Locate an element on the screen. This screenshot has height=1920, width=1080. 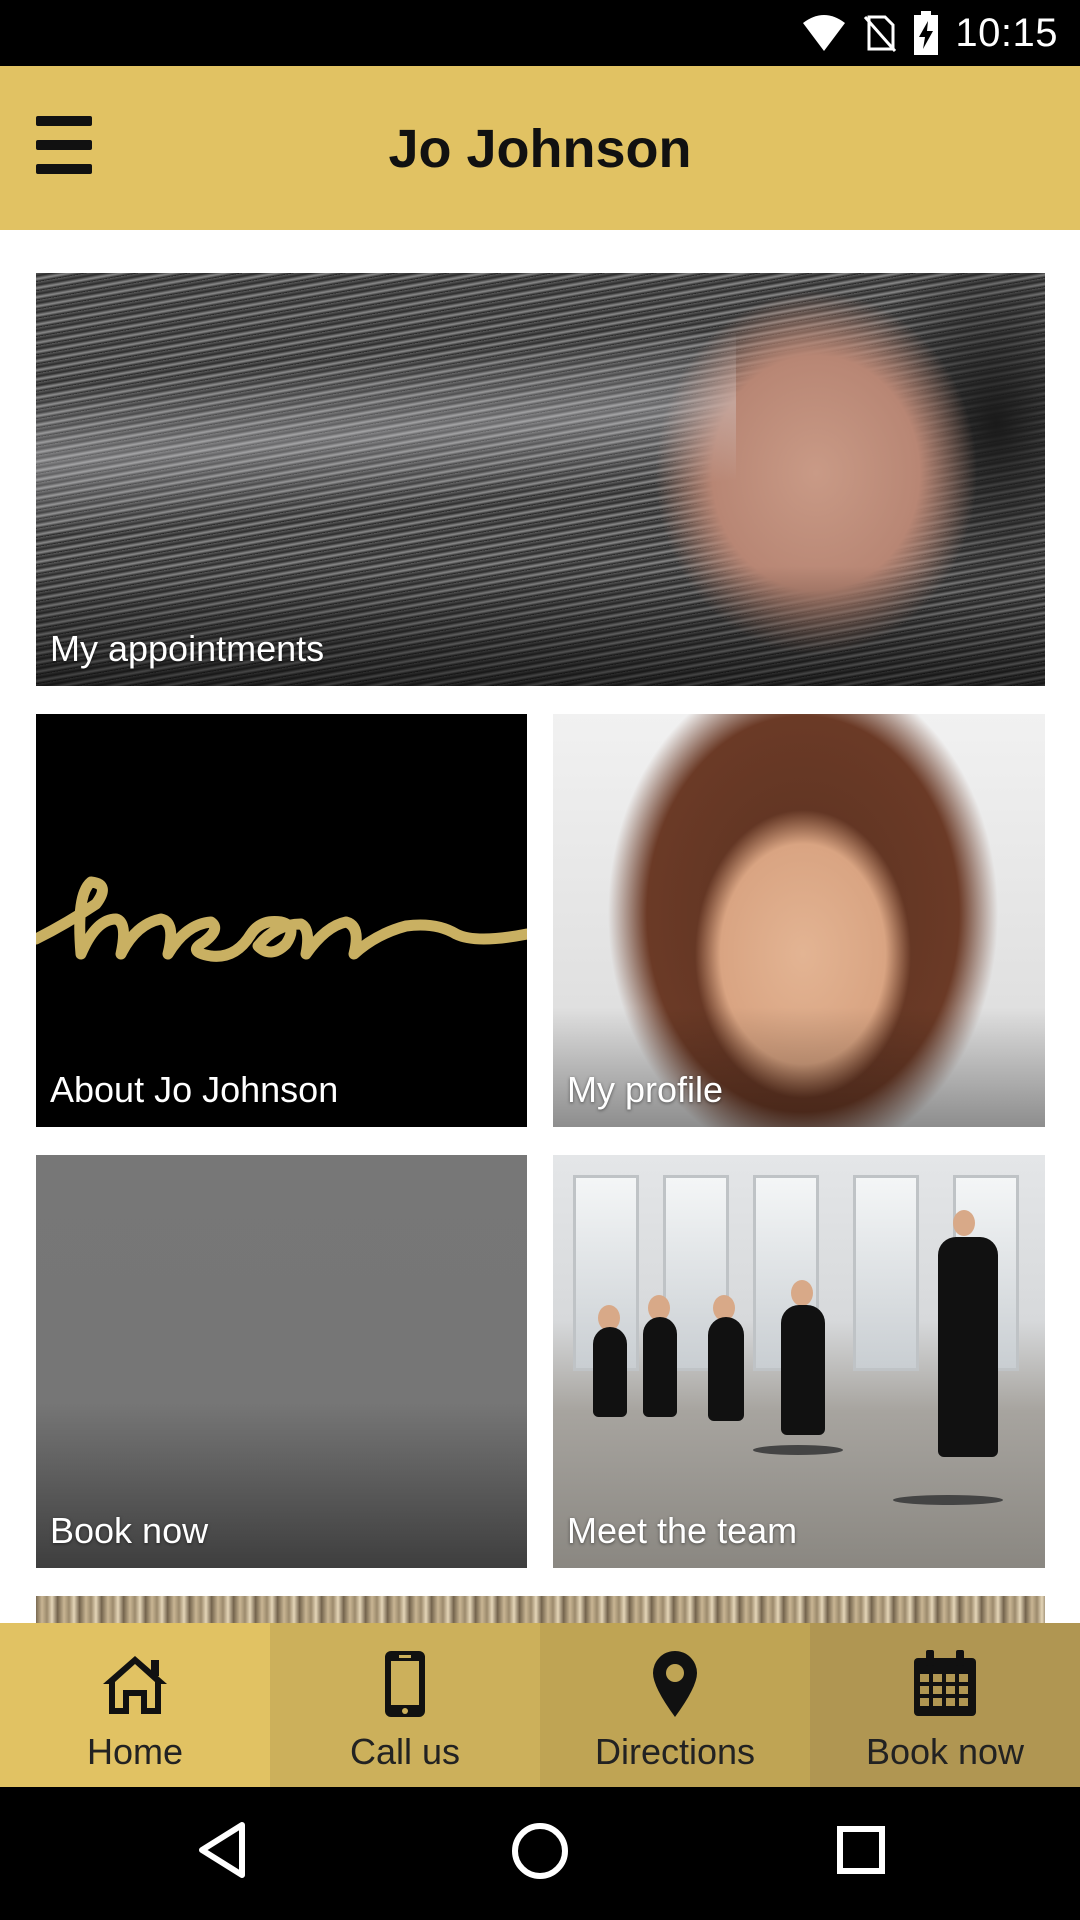
map-pin-icon is located at coordinates (675, 1684).